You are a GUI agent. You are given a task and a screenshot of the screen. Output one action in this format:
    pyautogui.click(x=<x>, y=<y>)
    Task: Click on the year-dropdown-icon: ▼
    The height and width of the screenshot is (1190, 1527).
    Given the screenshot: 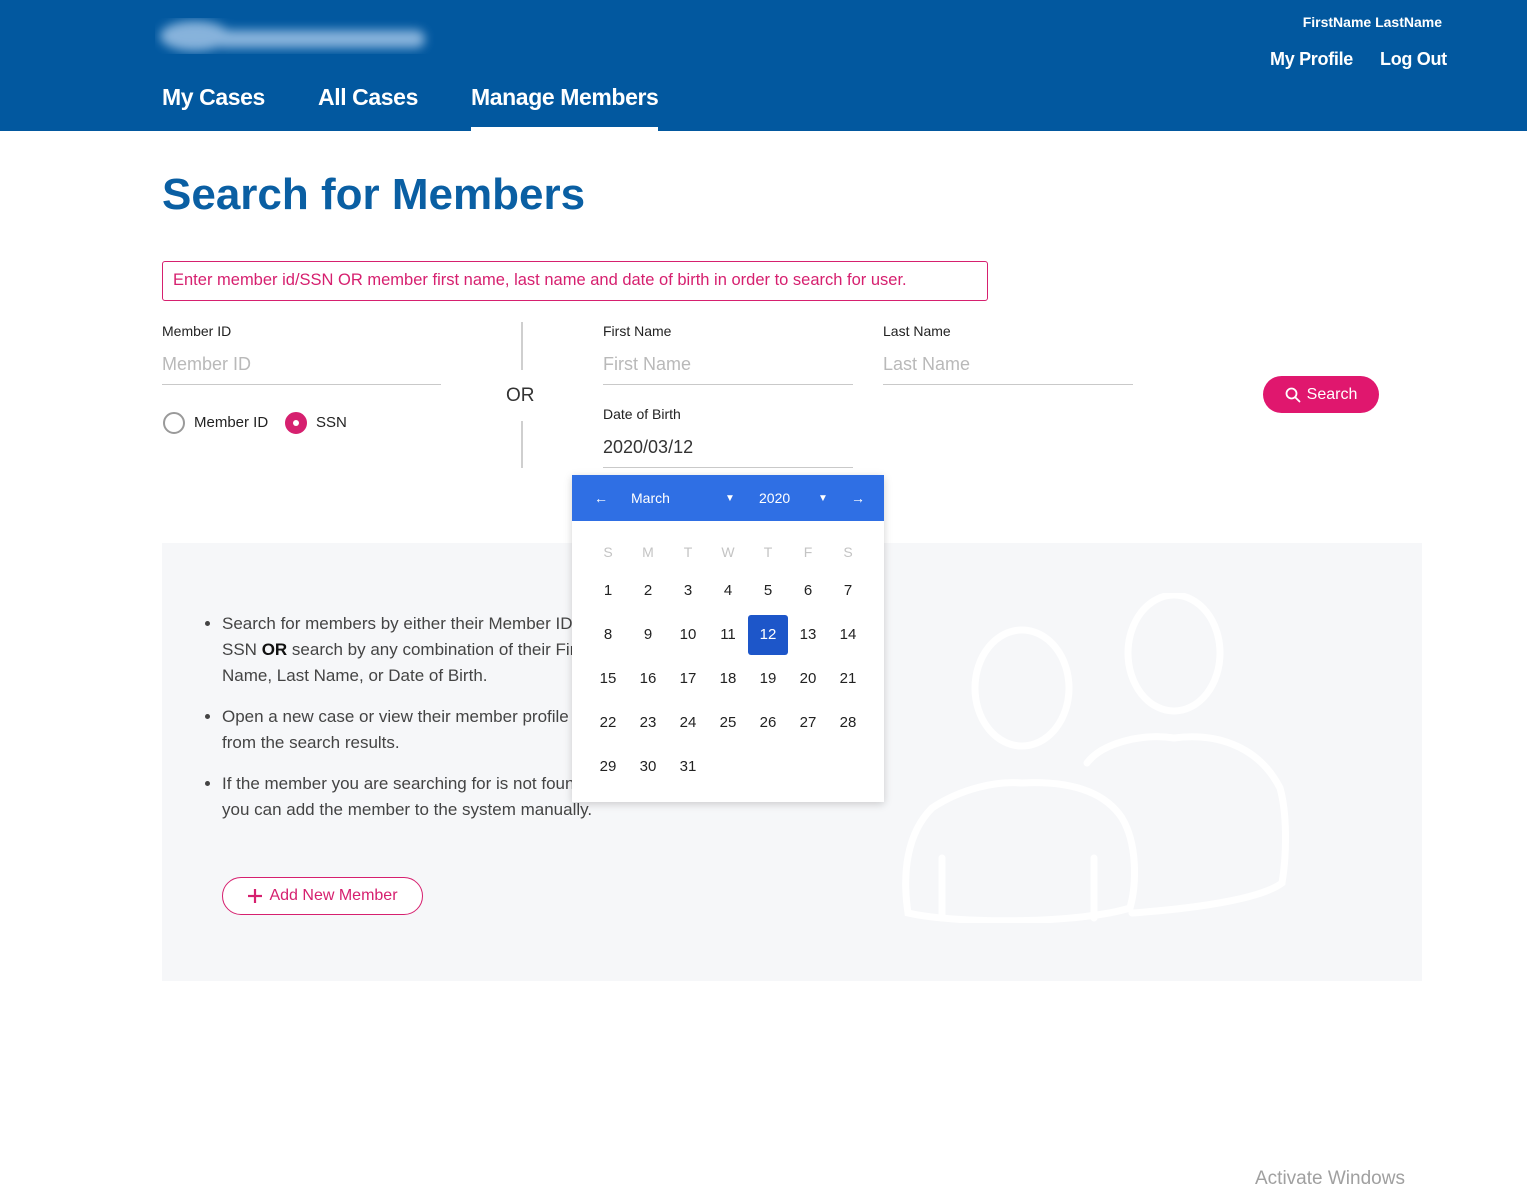 What is the action you would take?
    pyautogui.click(x=823, y=498)
    